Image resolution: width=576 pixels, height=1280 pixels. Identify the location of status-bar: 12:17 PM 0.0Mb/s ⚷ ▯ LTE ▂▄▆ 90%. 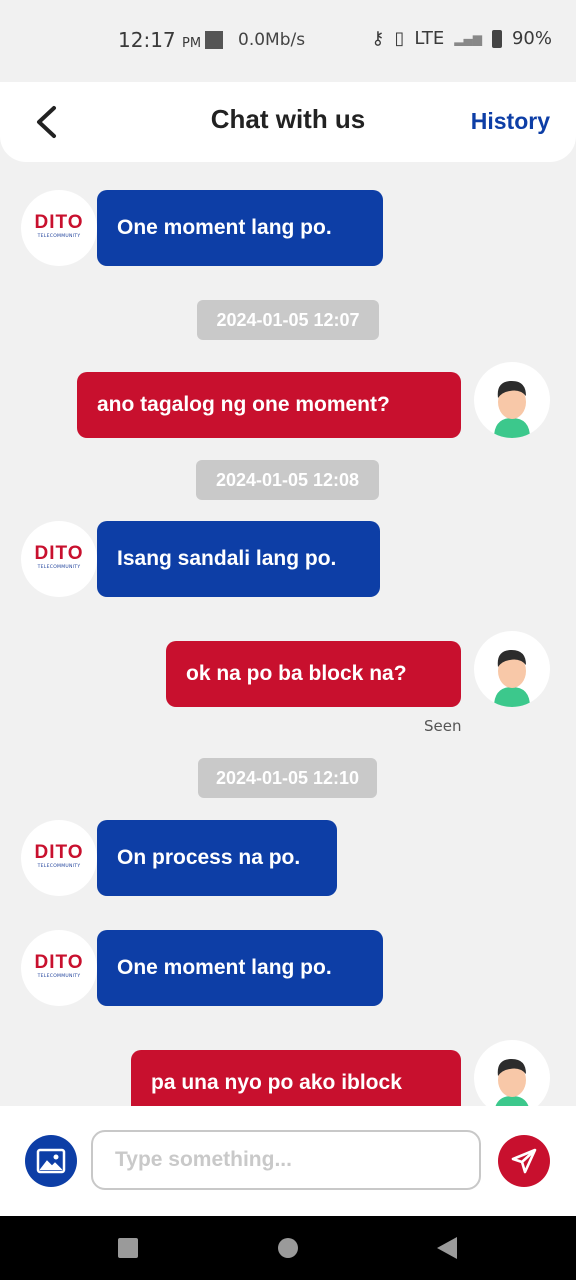
(288, 41).